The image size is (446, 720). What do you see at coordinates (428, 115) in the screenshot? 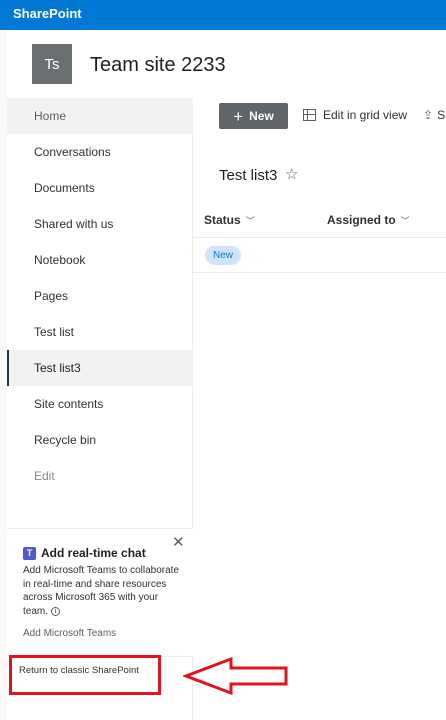
I see `share-icon: ⇪` at bounding box center [428, 115].